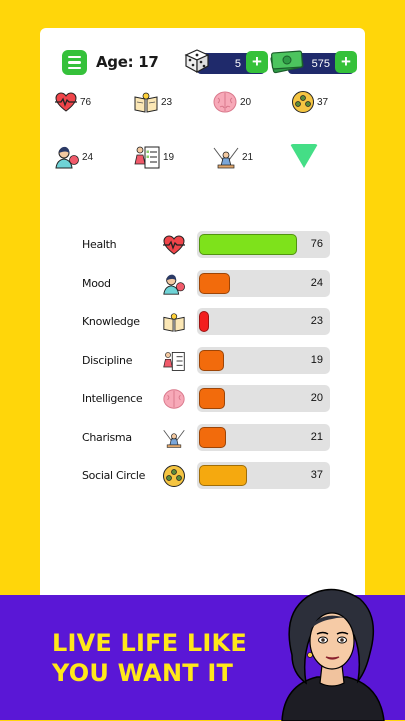  I want to click on quick-stat-value: 20, so click(246, 102).